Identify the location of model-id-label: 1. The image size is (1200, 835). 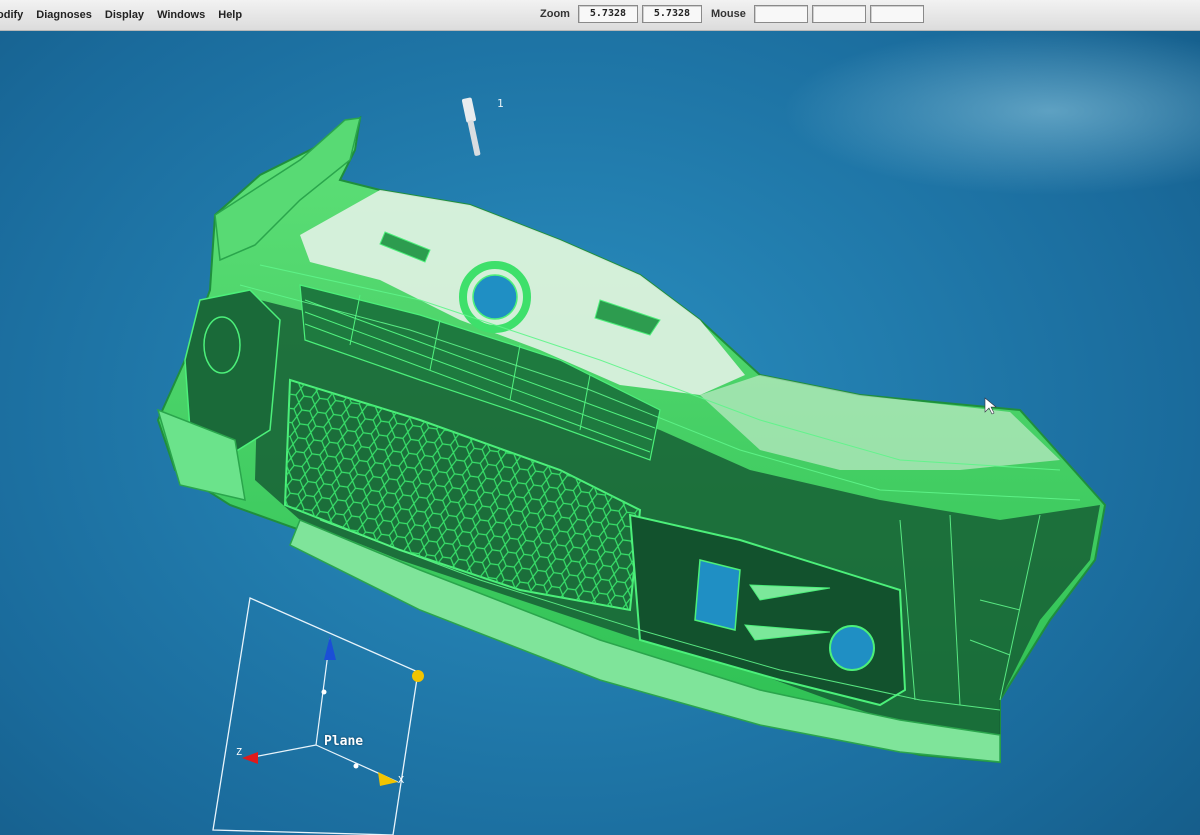
(500, 103).